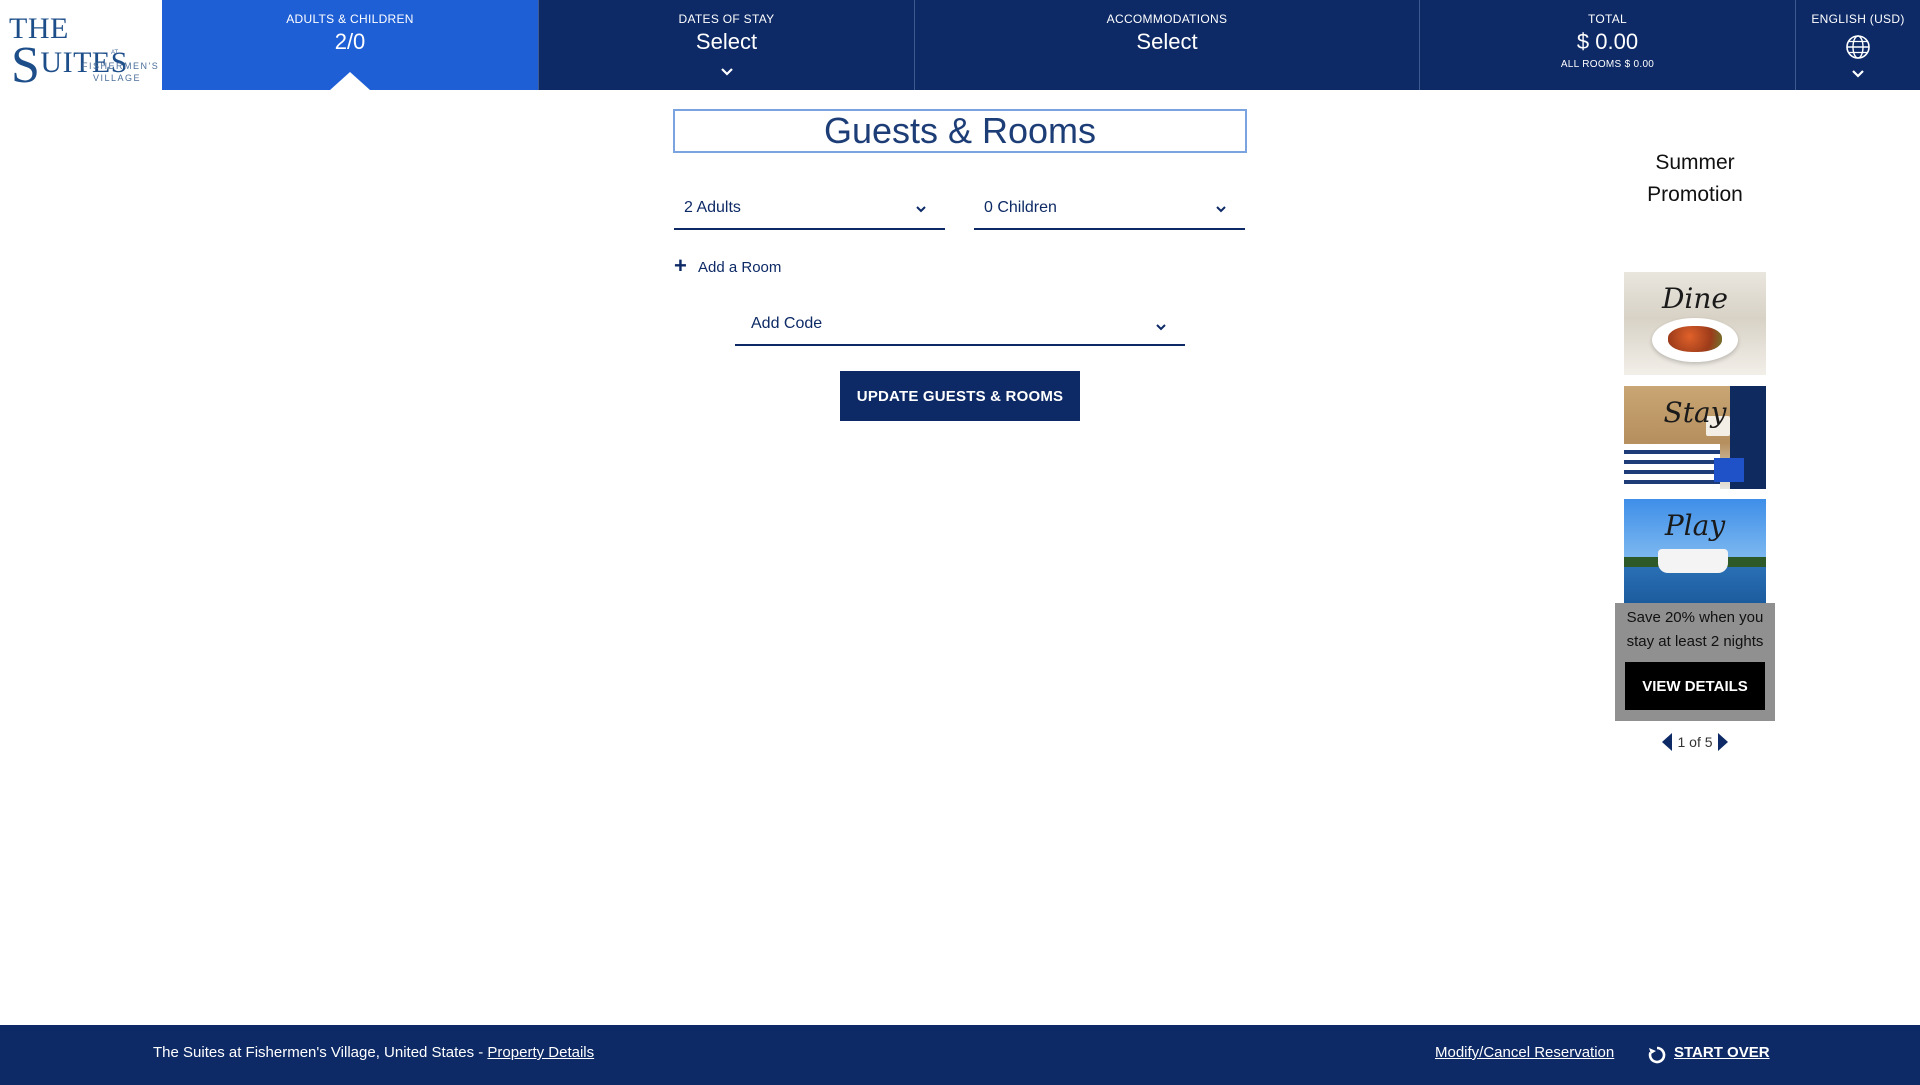 This screenshot has width=1920, height=1085. I want to click on tab-accommodations: ACCOMMODATIONS Select, so click(1167, 45).